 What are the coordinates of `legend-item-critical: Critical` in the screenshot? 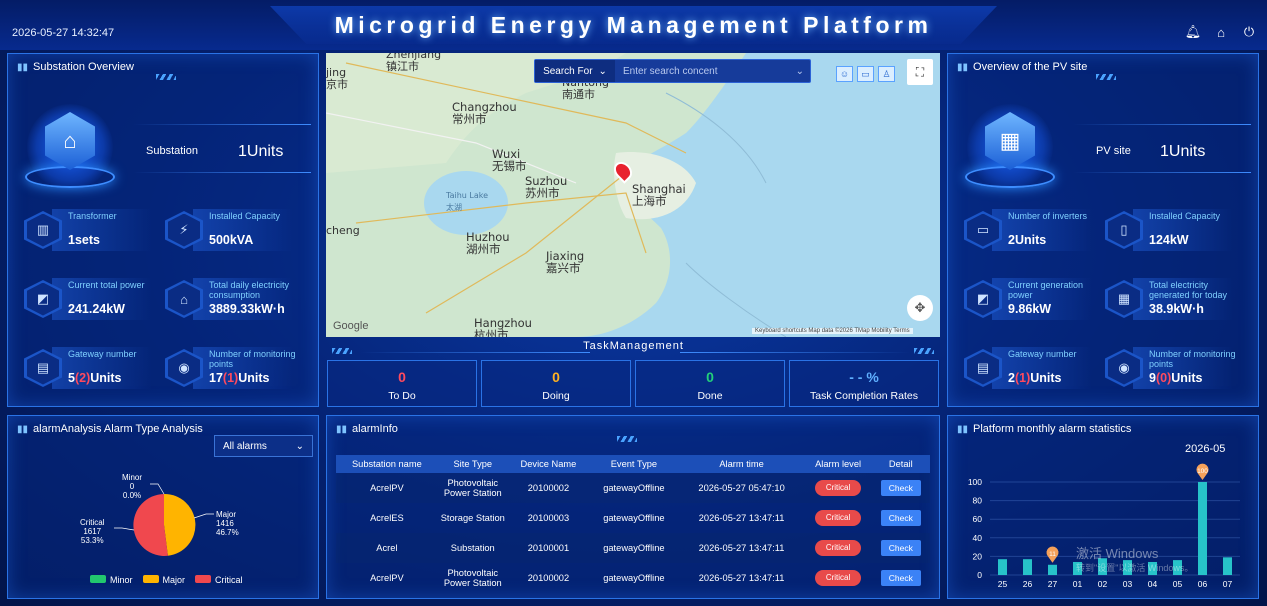 It's located at (219, 580).